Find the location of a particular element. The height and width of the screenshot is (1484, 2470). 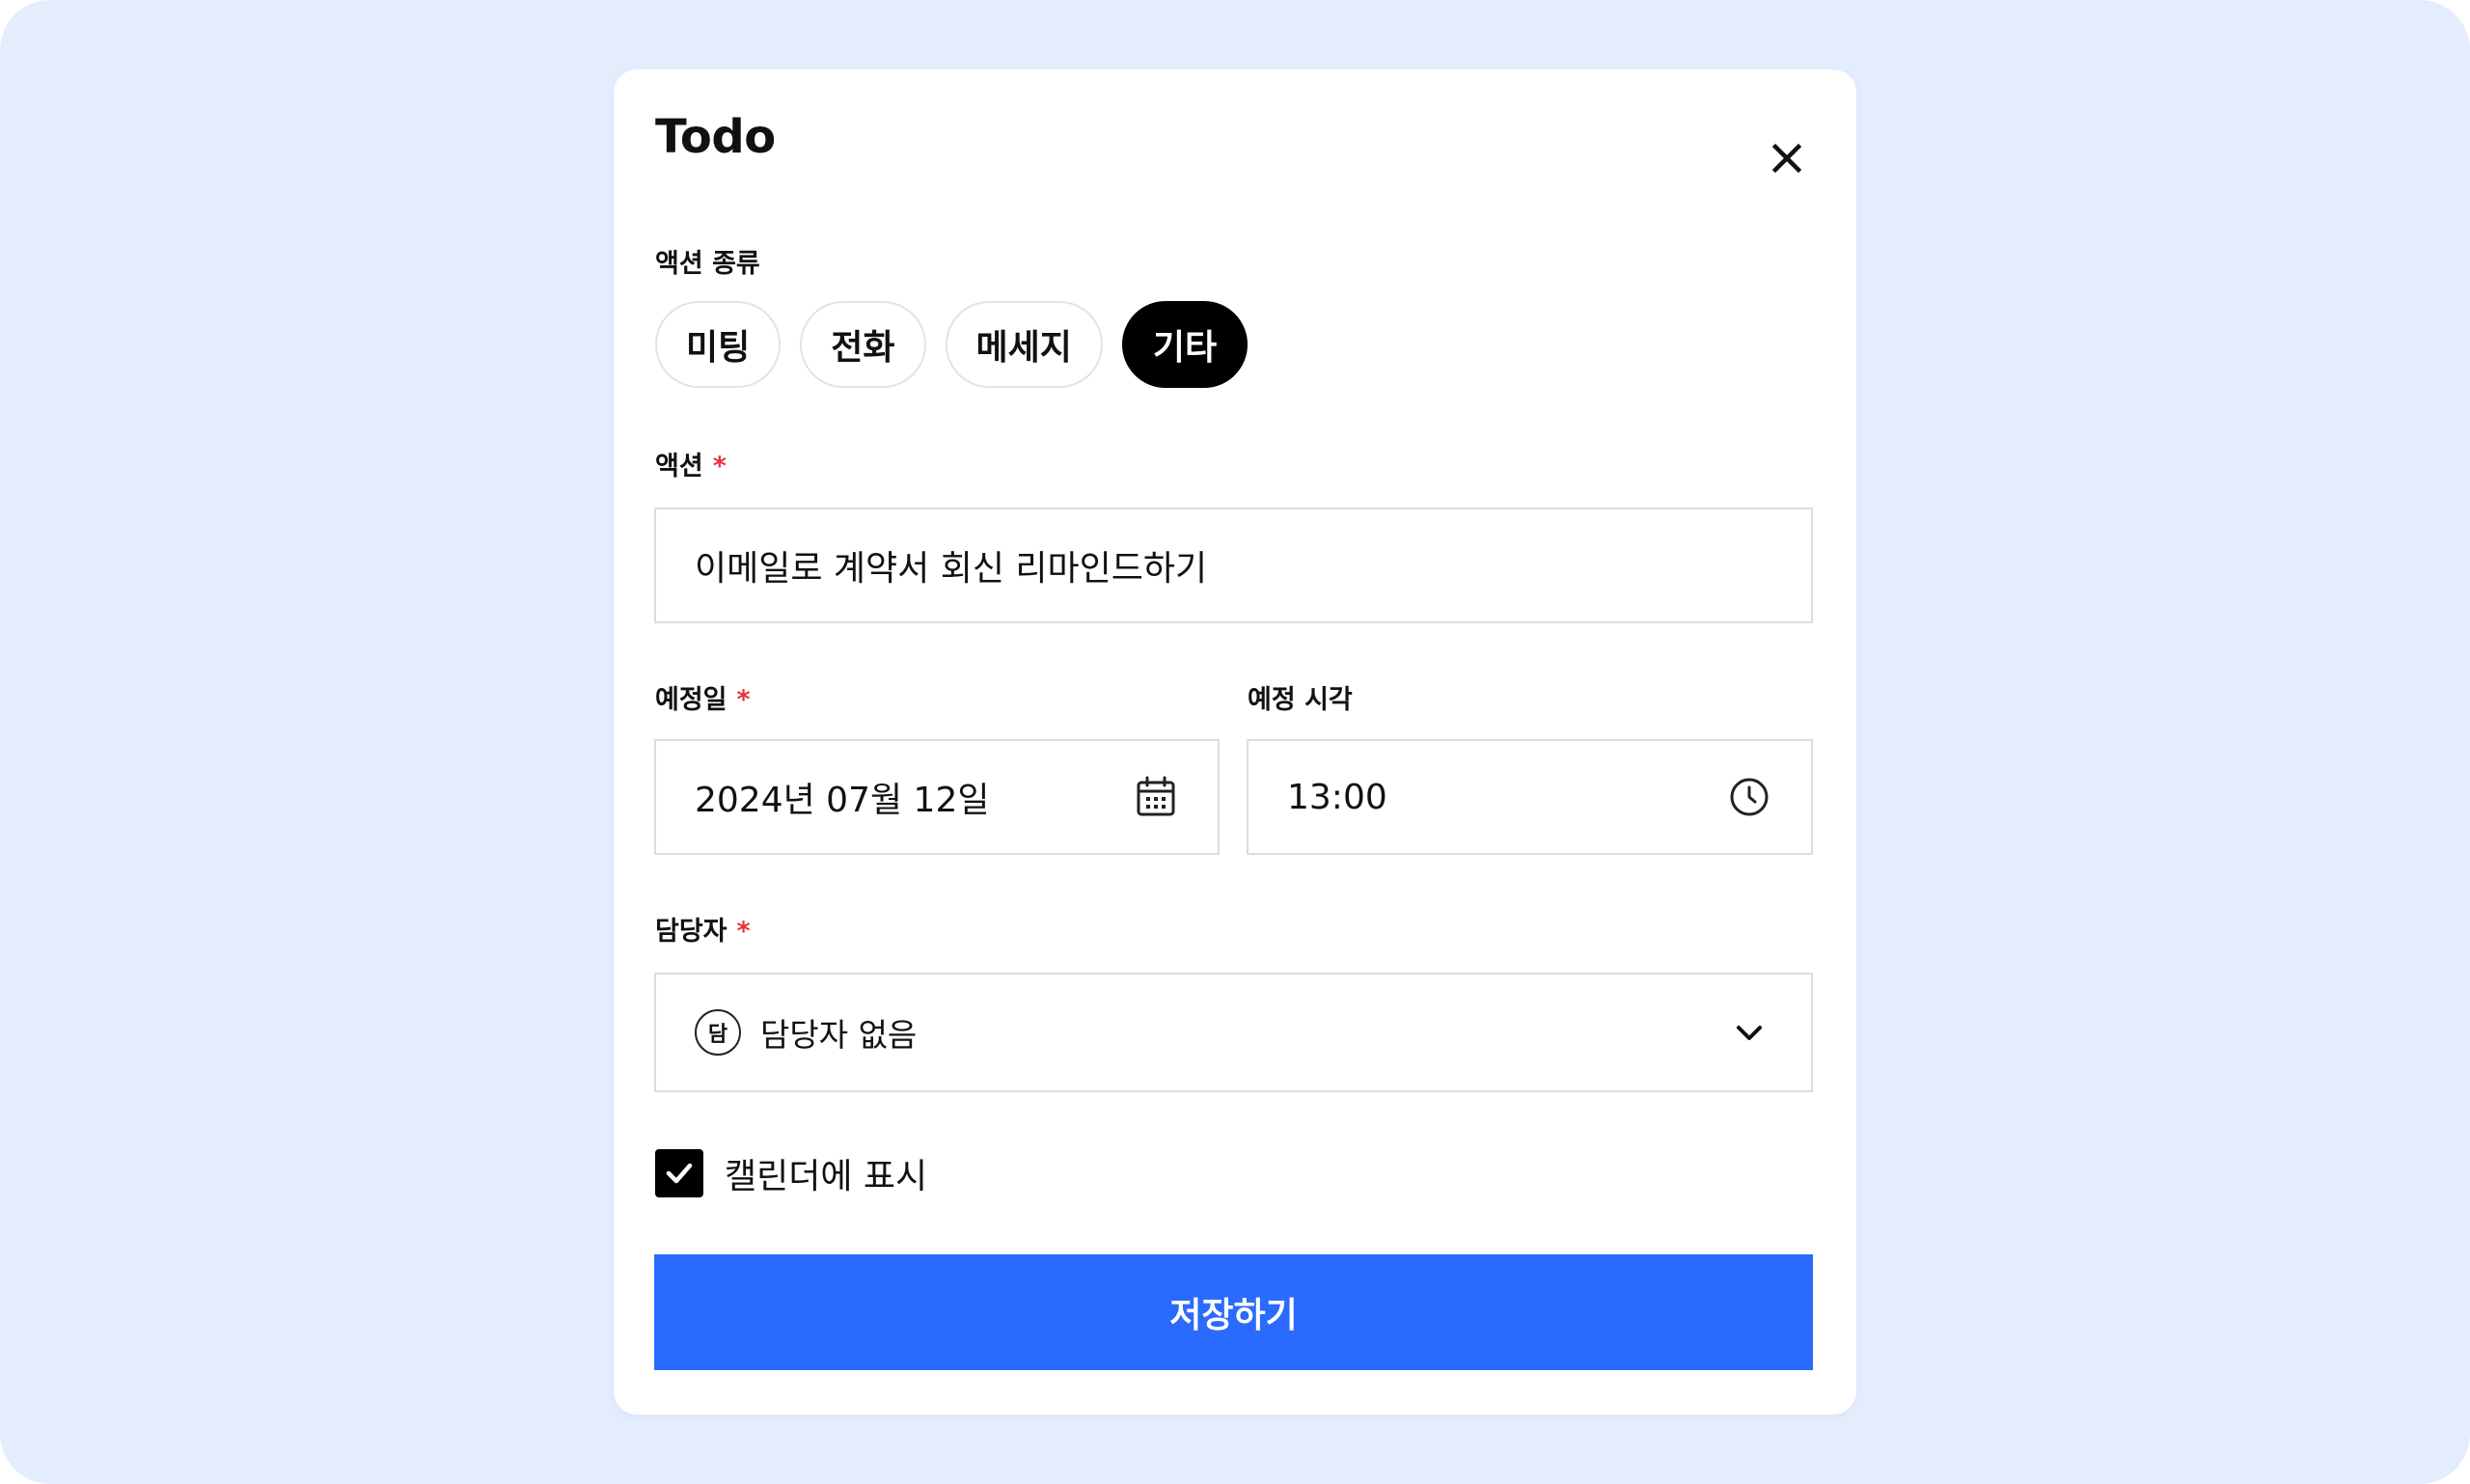

show-on-calendar-checkbox is located at coordinates (679, 1173).